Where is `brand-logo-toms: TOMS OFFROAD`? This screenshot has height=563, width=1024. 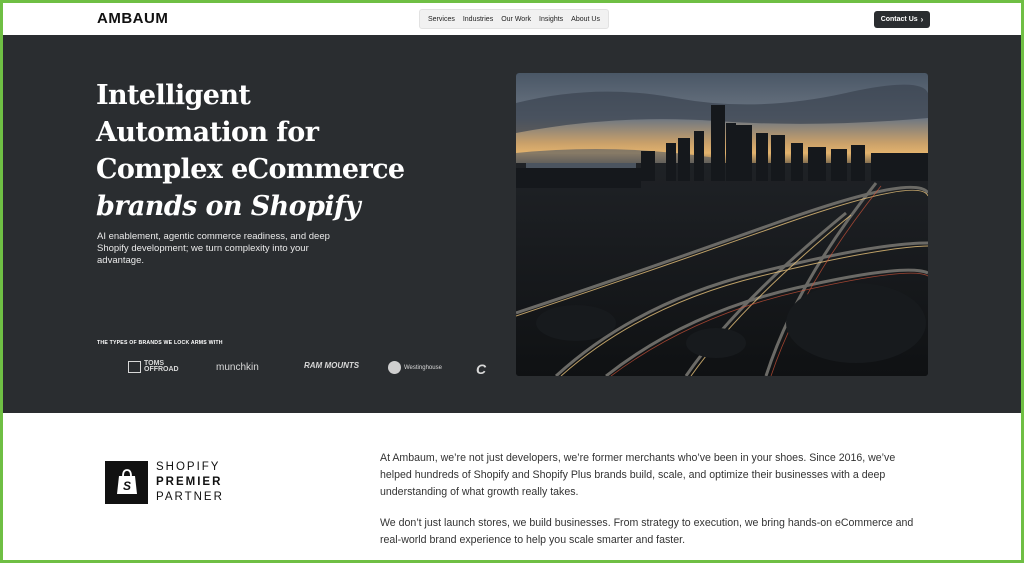
brand-logo-toms: TOMS OFFROAD is located at coordinates (153, 366).